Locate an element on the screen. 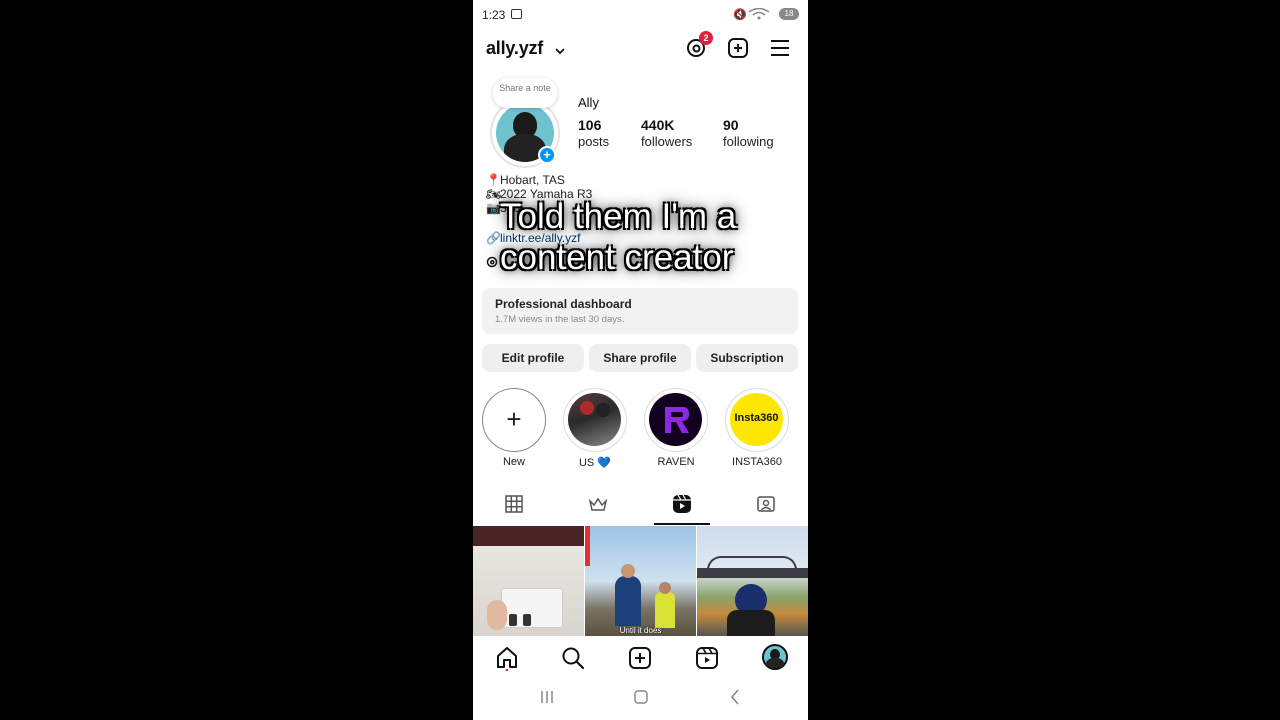 This screenshot has height=720, width=1280. subscription-button: Subscription is located at coordinates (747, 358).